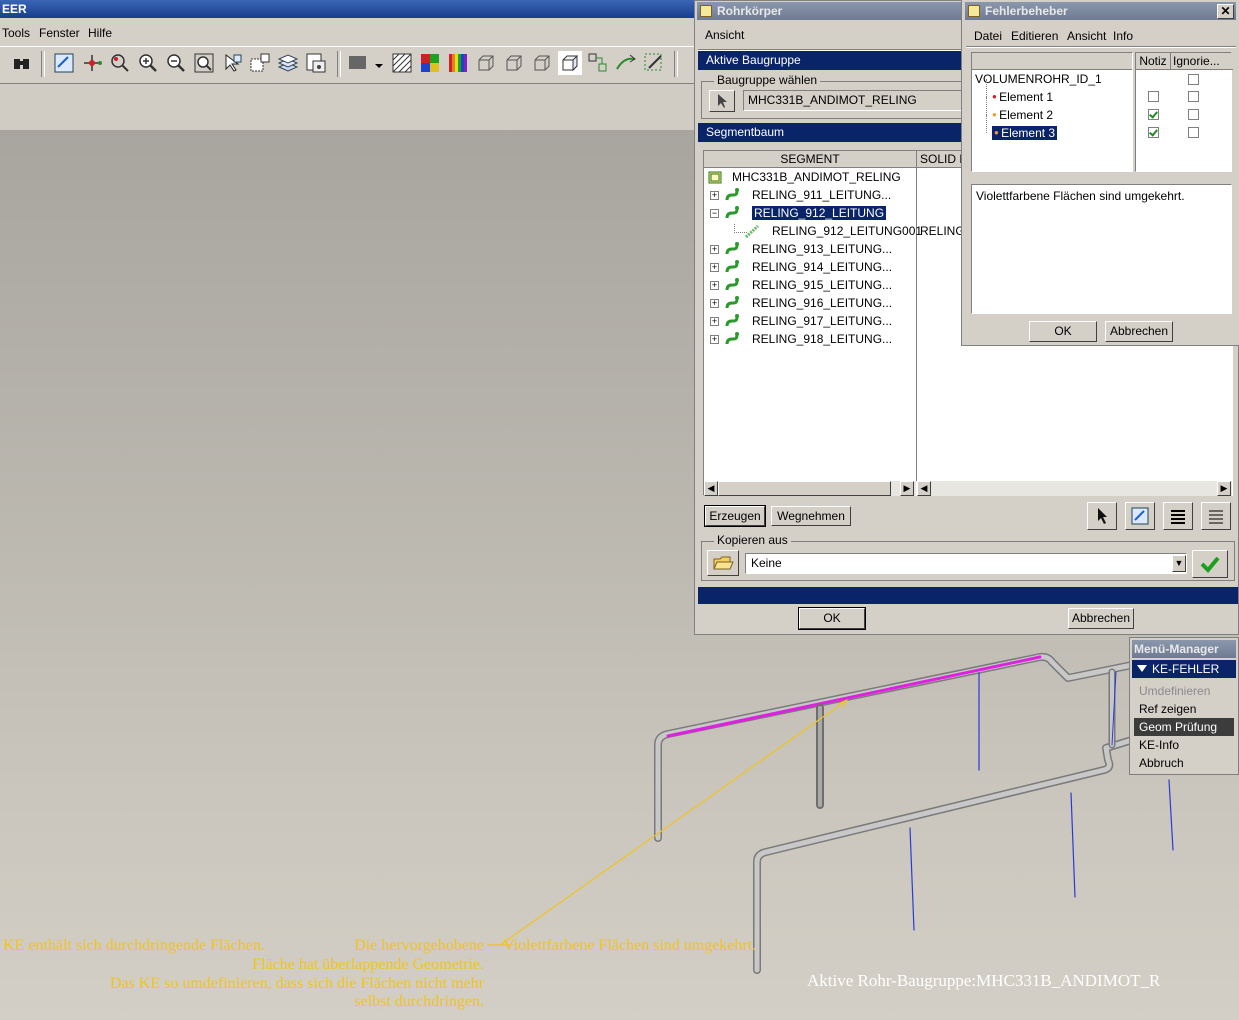  What do you see at coordinates (735, 516) in the screenshot?
I see `create-button: Erzeugen` at bounding box center [735, 516].